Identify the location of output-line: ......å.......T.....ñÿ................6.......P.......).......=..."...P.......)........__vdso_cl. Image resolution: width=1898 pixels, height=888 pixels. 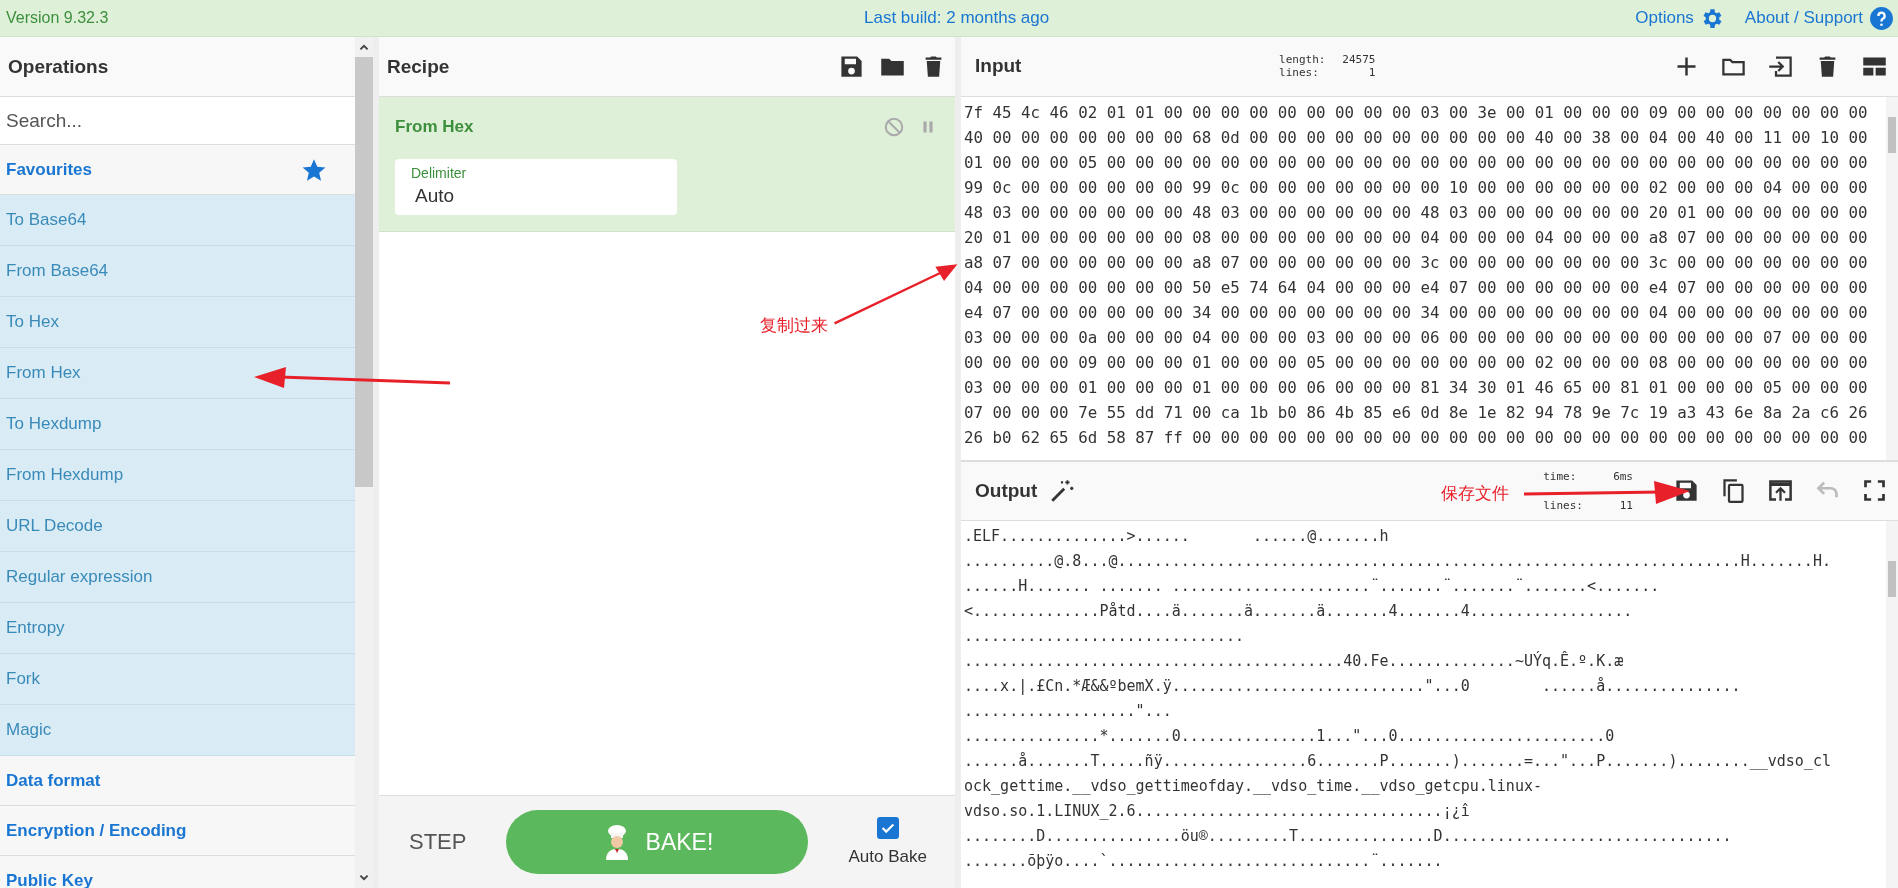
(1398, 762).